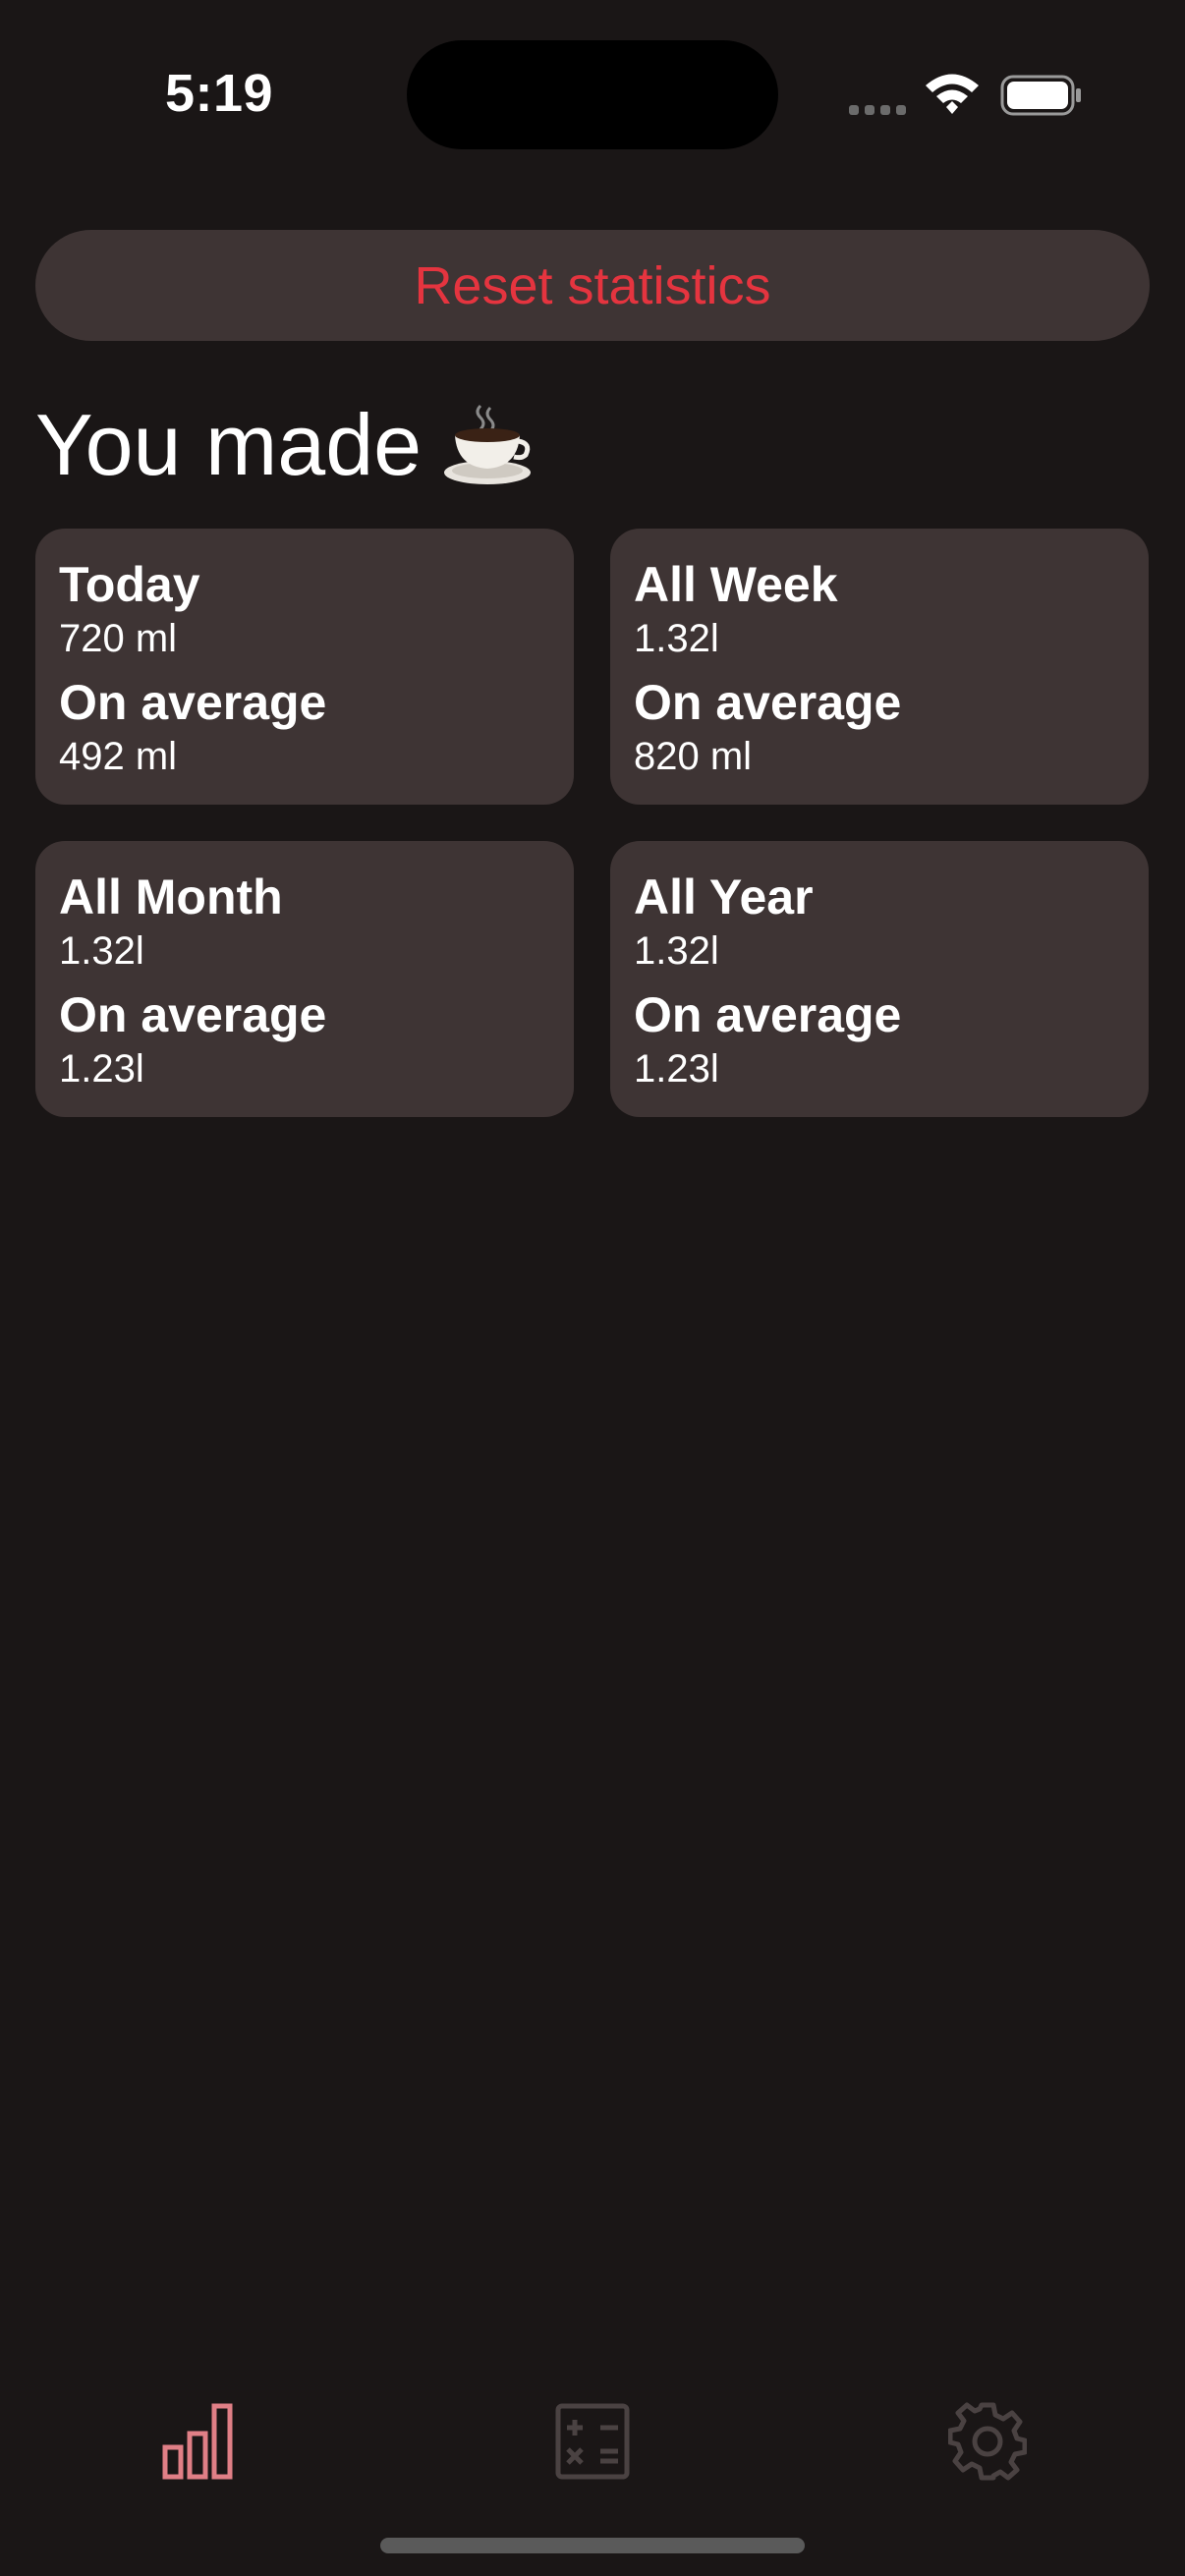 The image size is (1185, 2576). I want to click on reset-statistics-button: Reset statistics, so click(592, 285).